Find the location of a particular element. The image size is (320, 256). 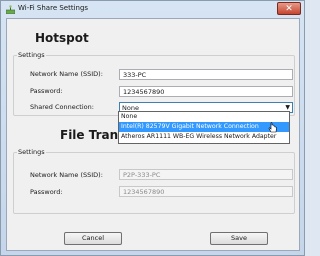

dropdown-option-none: None is located at coordinates (204, 117).